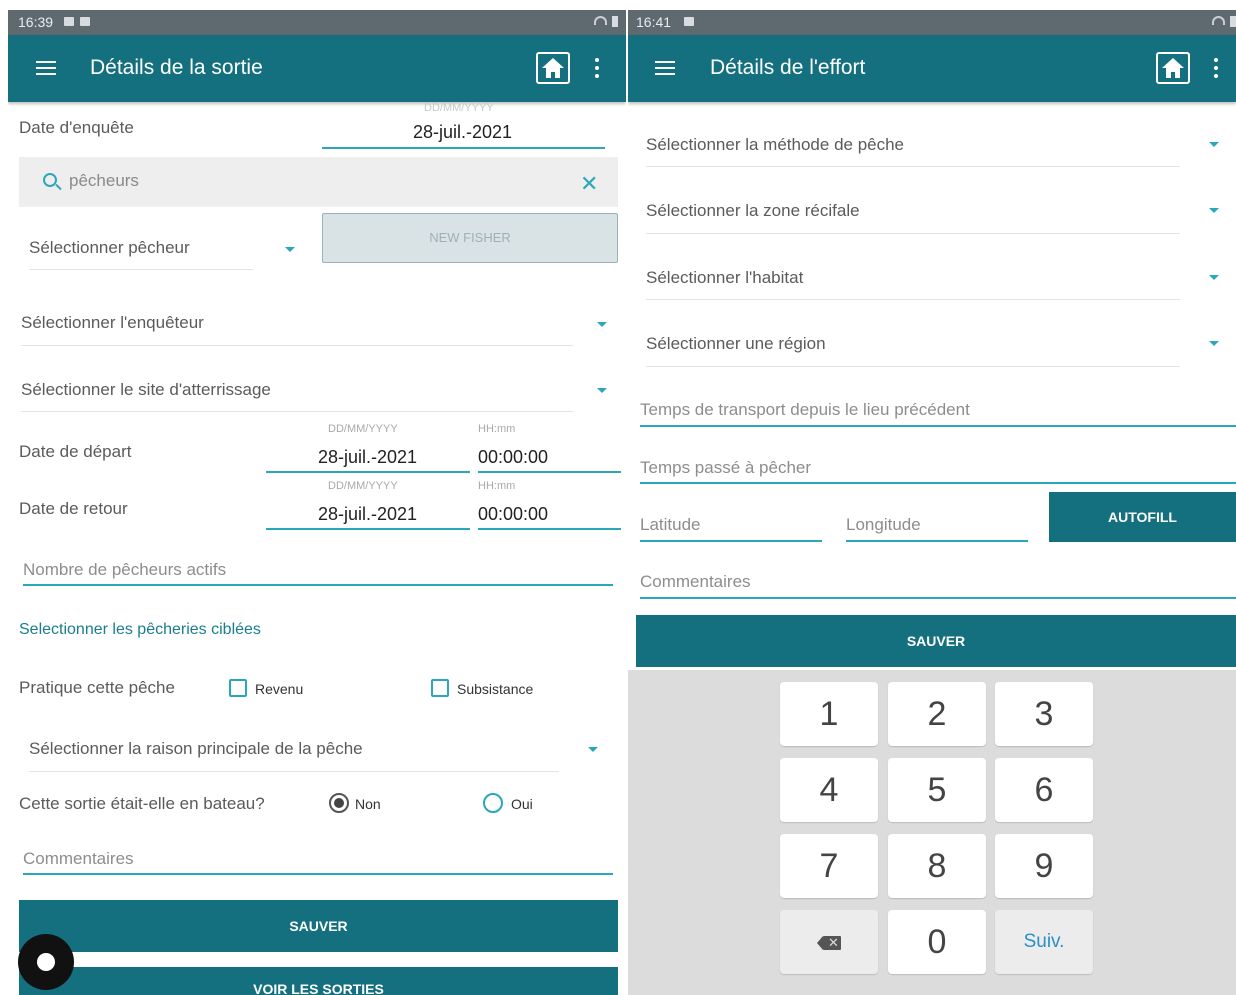 The width and height of the screenshot is (1236, 995). I want to click on nombre-pecheurs-input: Nombre de pêcheurs actifs, so click(124, 570).